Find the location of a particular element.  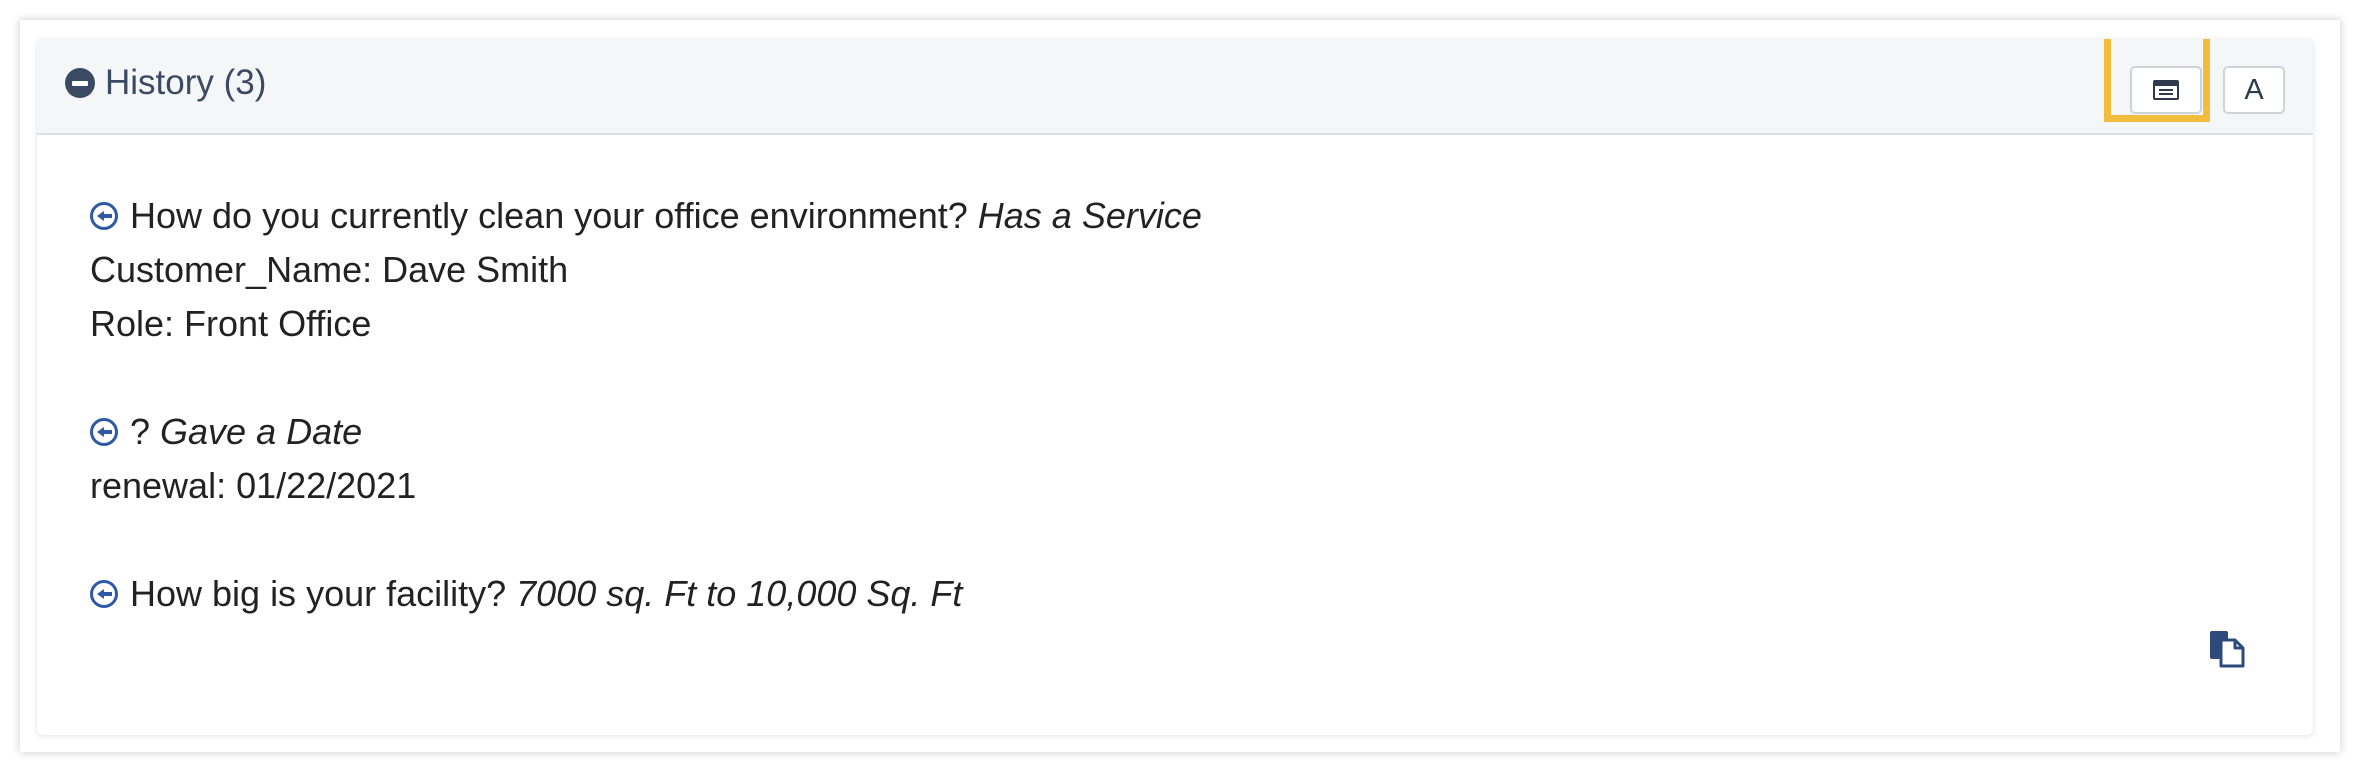

entry-question: How big is your facility? is located at coordinates (318, 593).